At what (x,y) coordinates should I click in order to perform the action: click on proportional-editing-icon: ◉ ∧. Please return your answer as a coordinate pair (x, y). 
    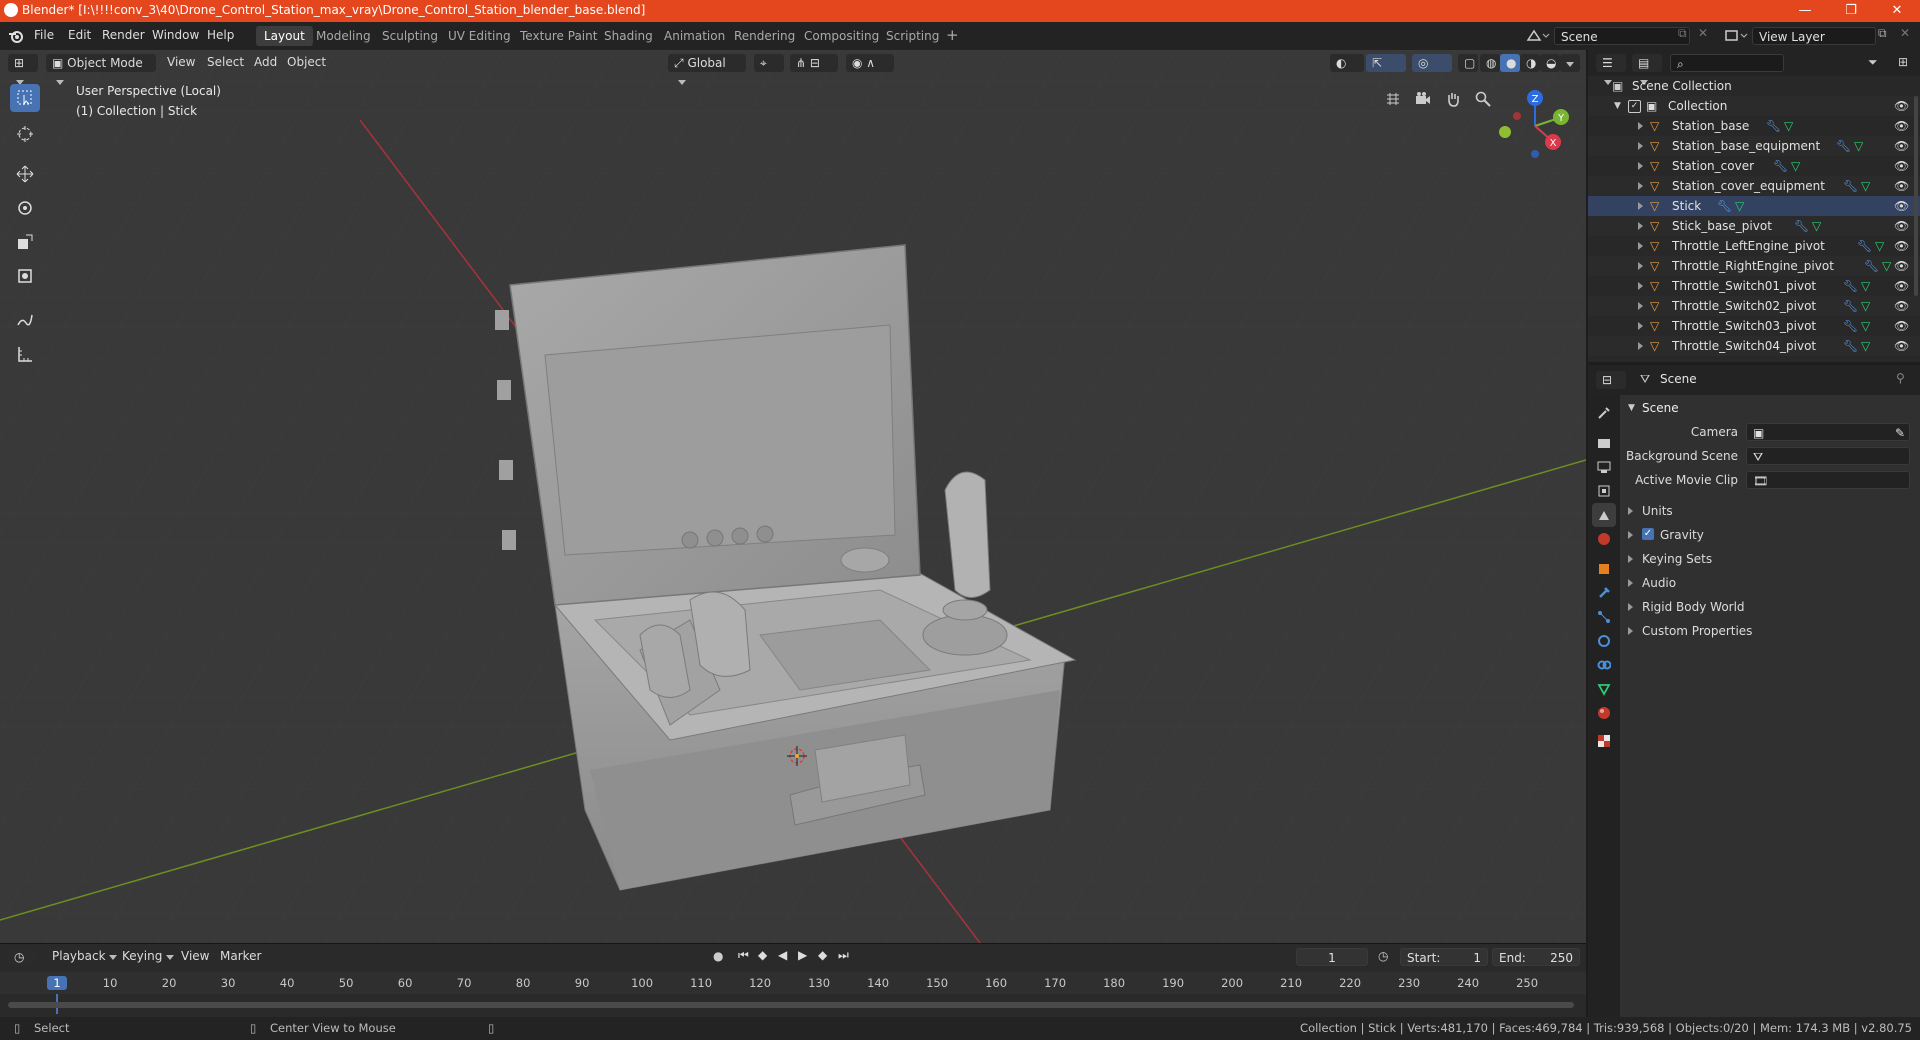
    Looking at the image, I should click on (870, 63).